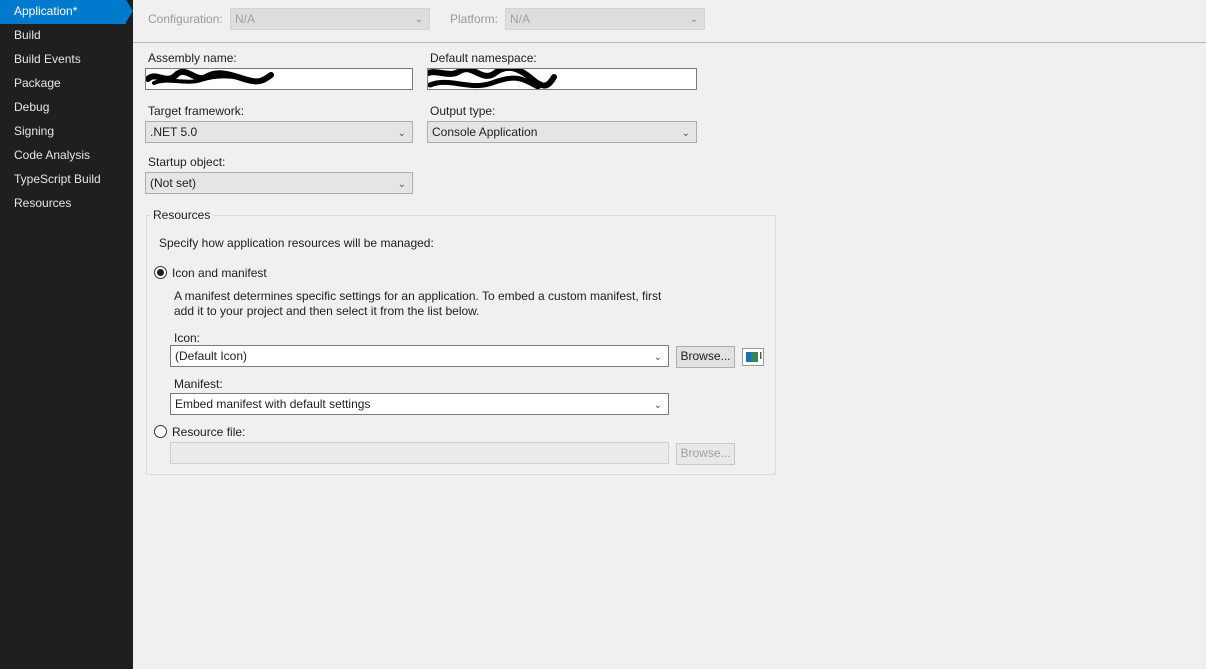 Image resolution: width=1206 pixels, height=669 pixels. What do you see at coordinates (474, 19) in the screenshot?
I see `platform-label: Platform:` at bounding box center [474, 19].